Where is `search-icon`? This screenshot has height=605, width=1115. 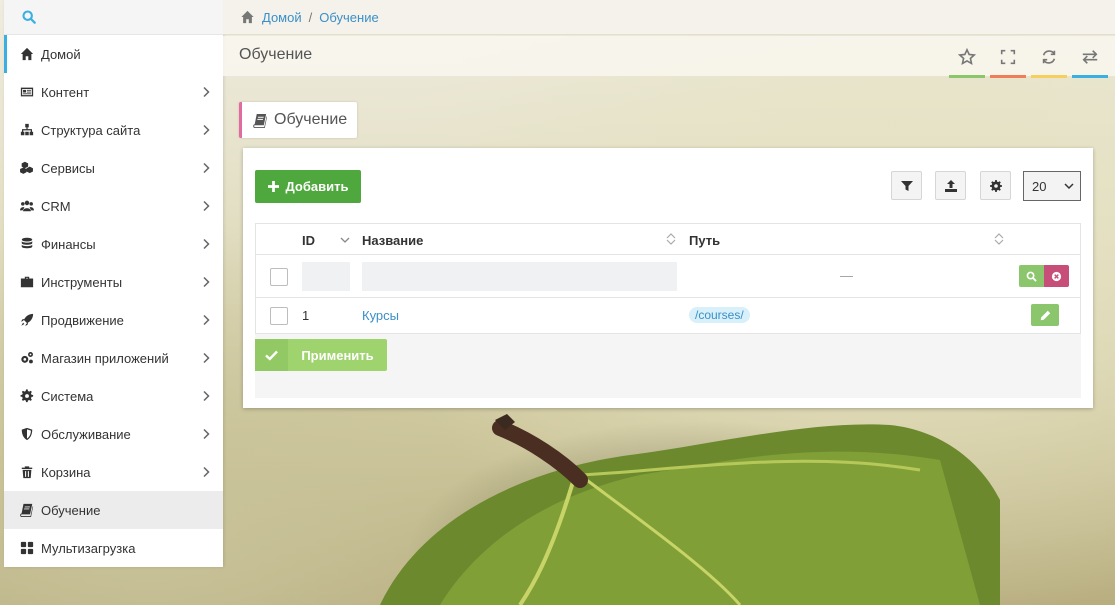 search-icon is located at coordinates (29, 17).